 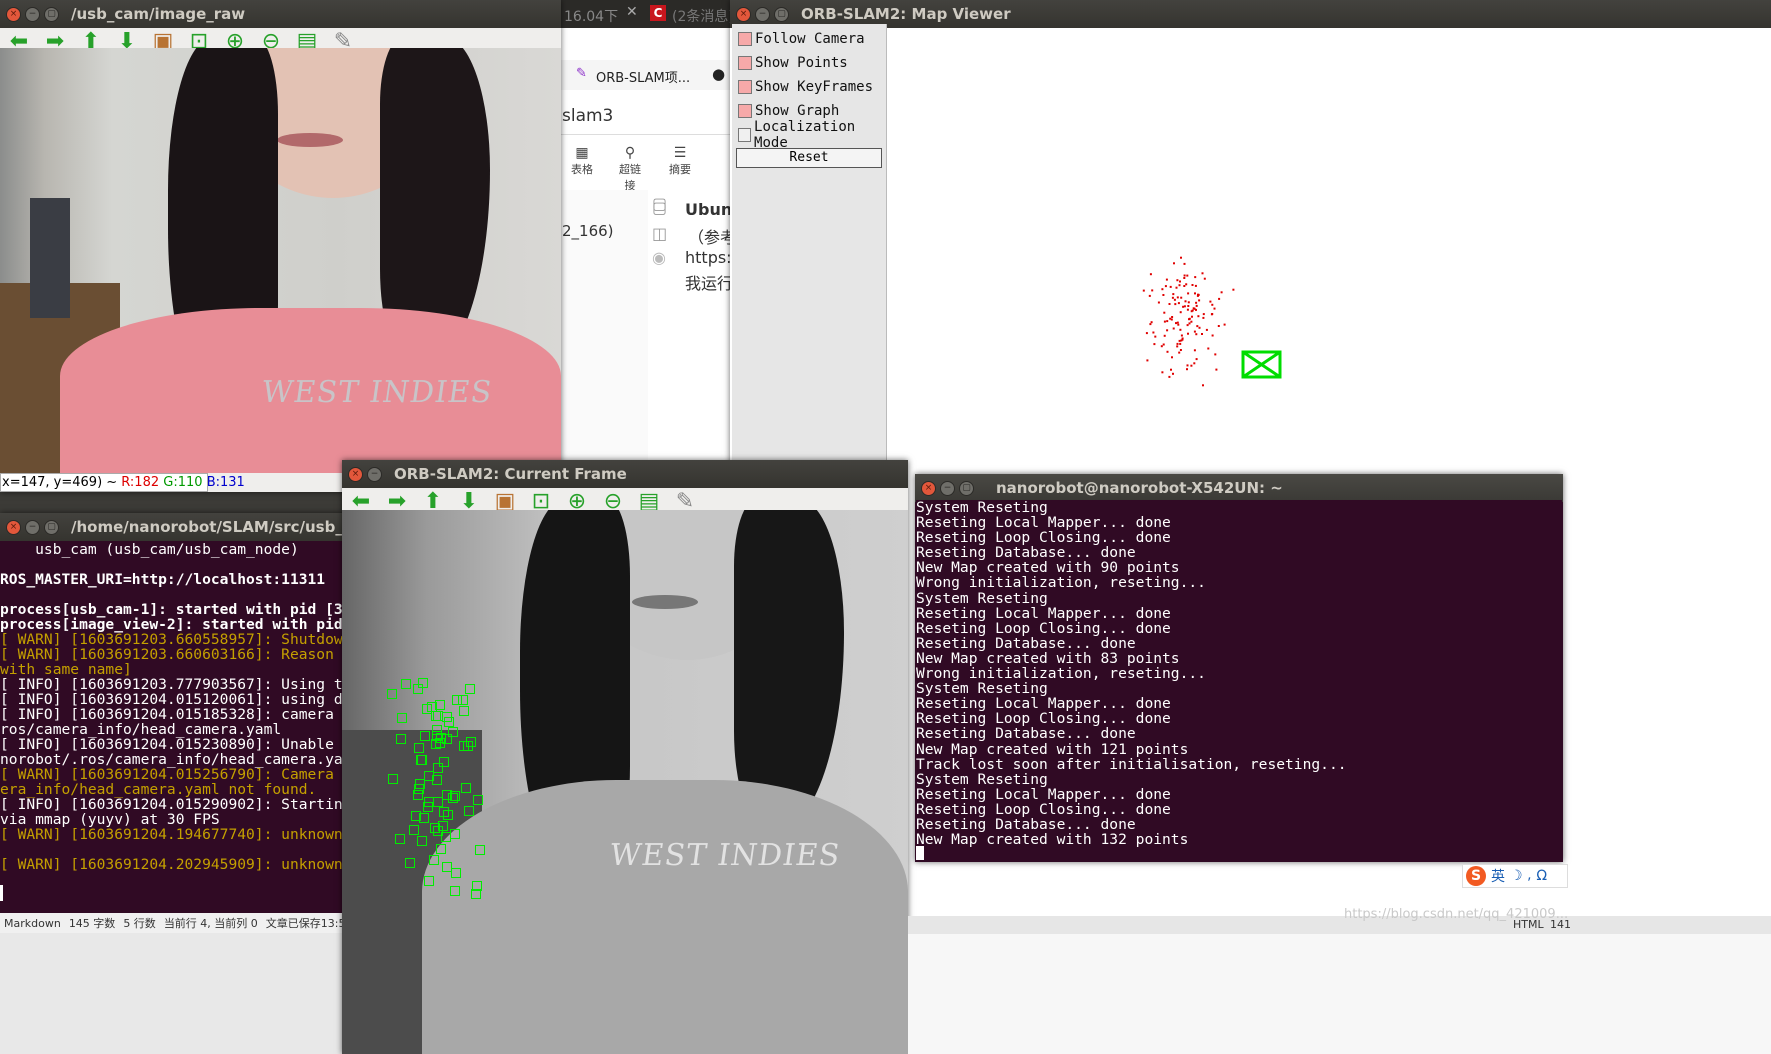 I want to click on moon-icon: ☽, so click(x=1516, y=876).